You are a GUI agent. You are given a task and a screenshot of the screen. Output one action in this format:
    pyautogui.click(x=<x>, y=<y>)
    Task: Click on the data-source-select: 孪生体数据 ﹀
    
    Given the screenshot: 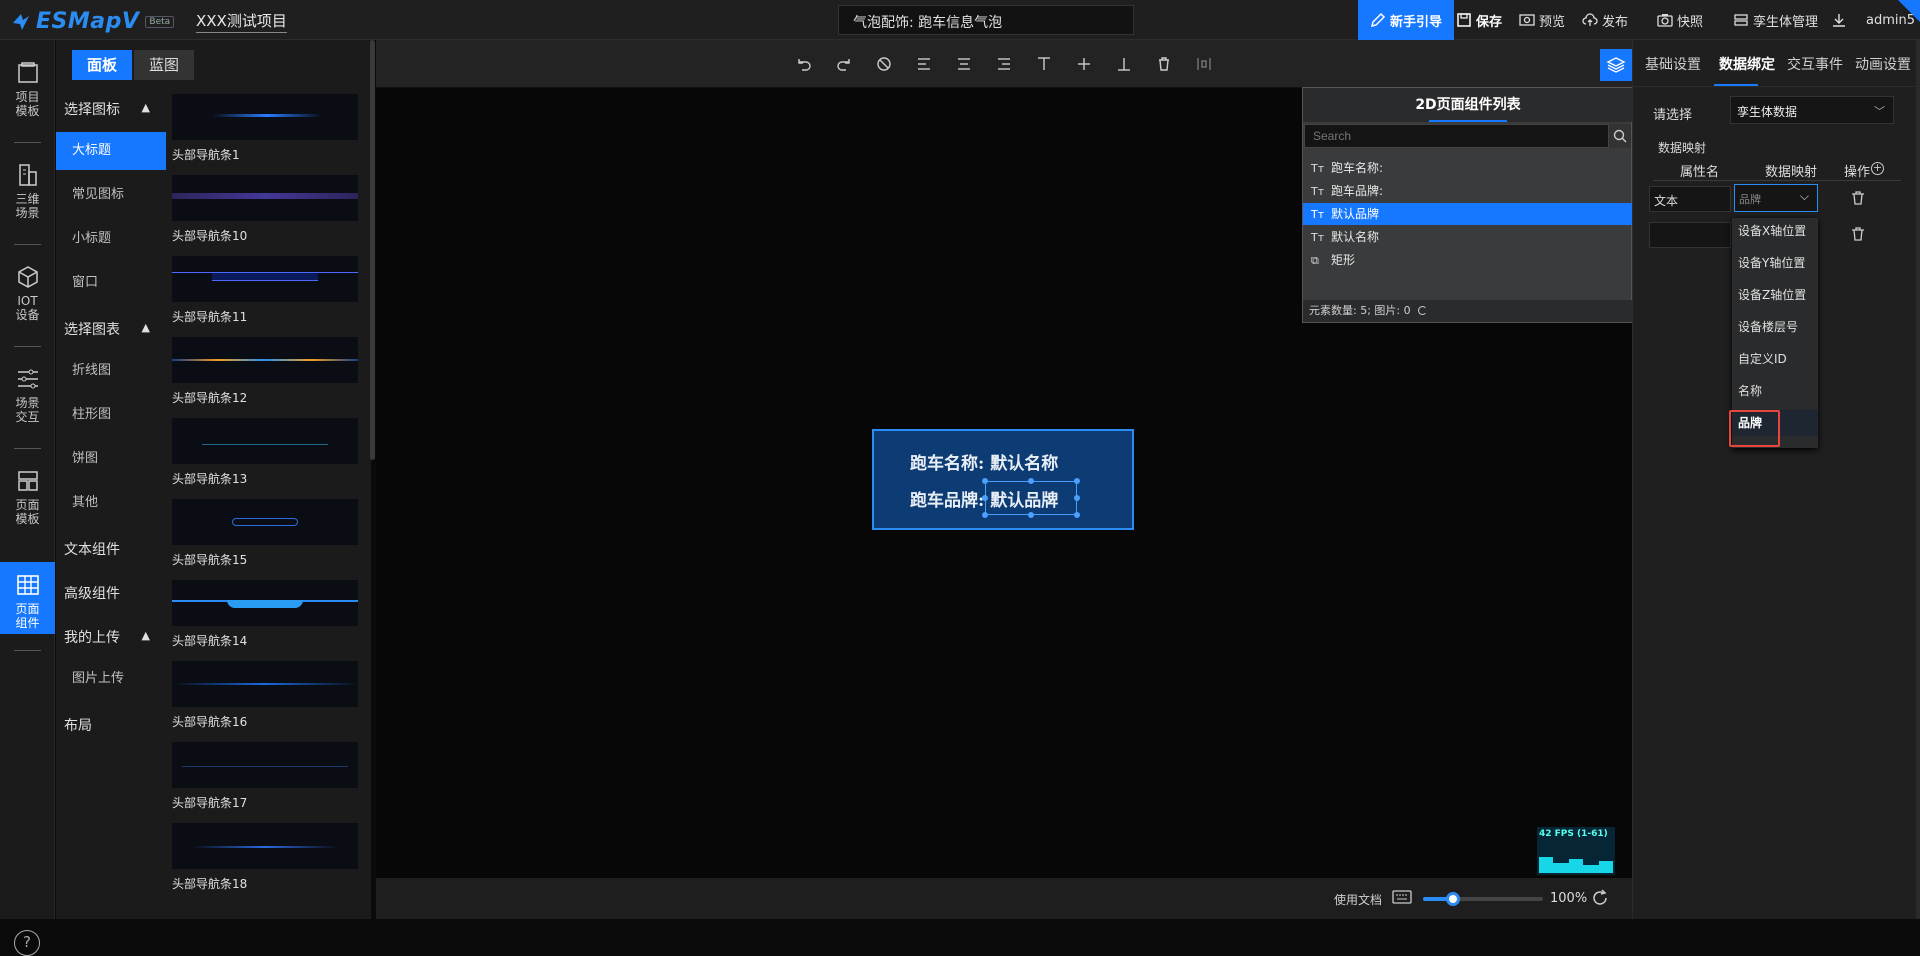 What is the action you would take?
    pyautogui.click(x=1812, y=110)
    